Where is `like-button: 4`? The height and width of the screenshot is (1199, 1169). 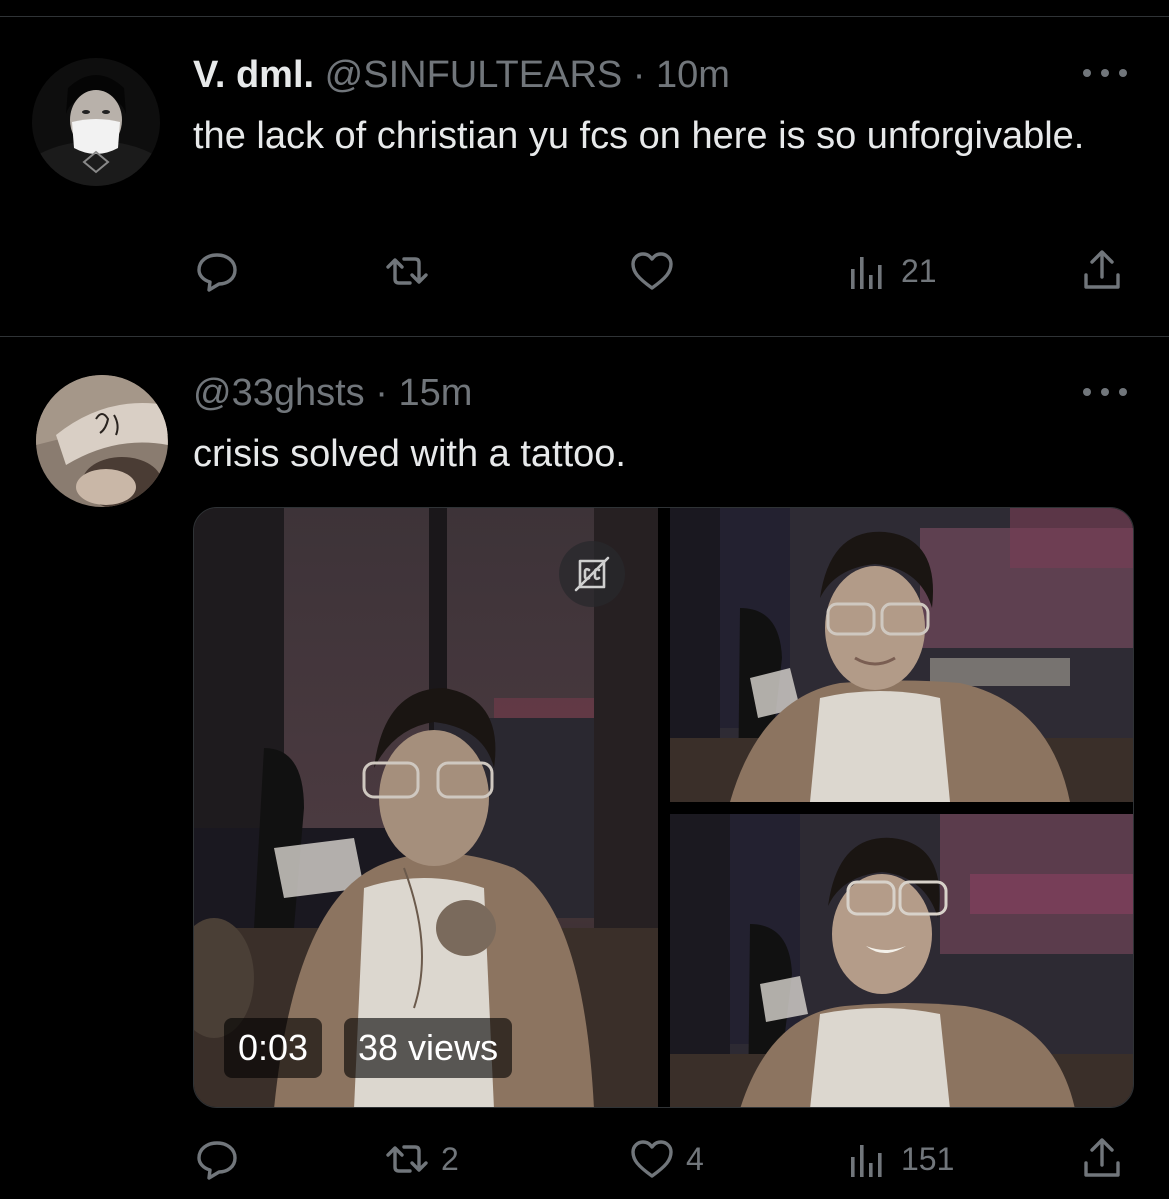
like-button: 4 is located at coordinates (666, 1159).